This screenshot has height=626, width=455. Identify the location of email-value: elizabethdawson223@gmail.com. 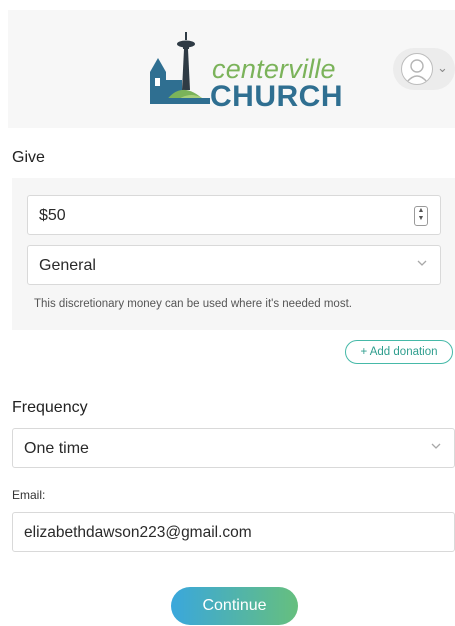
(138, 532).